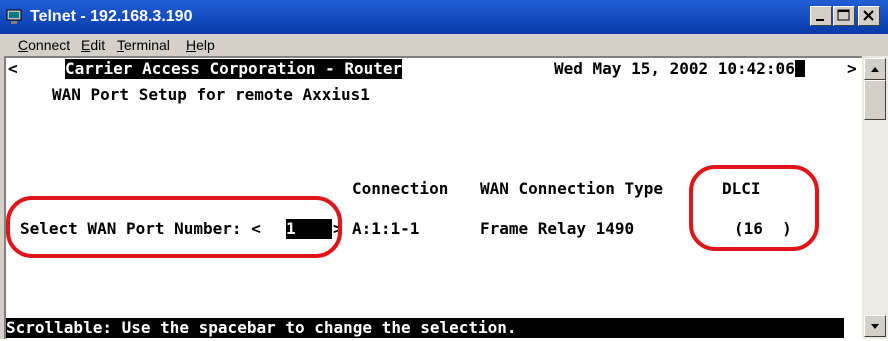  I want to click on menu-help-label: elp, so click(205, 45).